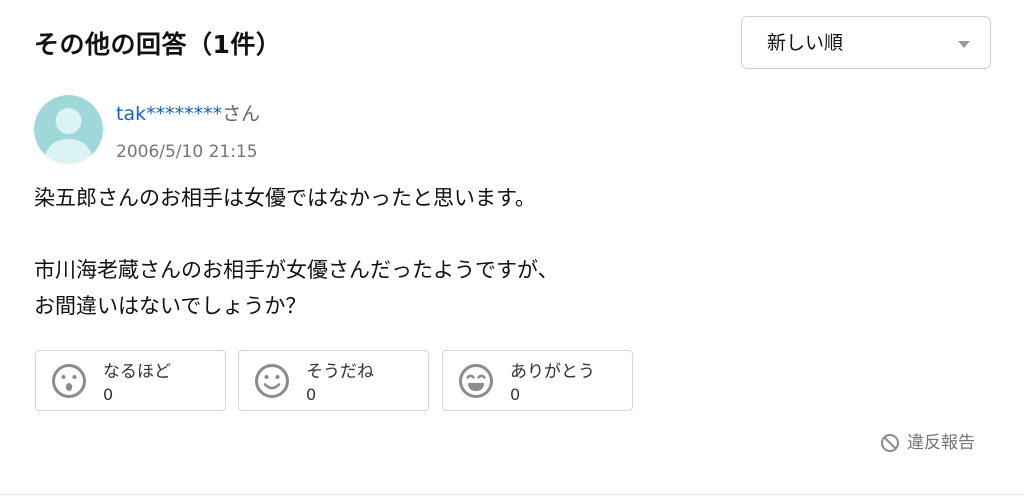 Image resolution: width=1024 pixels, height=502 pixels. What do you see at coordinates (158, 44) in the screenshot?
I see `section-title: その他の回答（1件）` at bounding box center [158, 44].